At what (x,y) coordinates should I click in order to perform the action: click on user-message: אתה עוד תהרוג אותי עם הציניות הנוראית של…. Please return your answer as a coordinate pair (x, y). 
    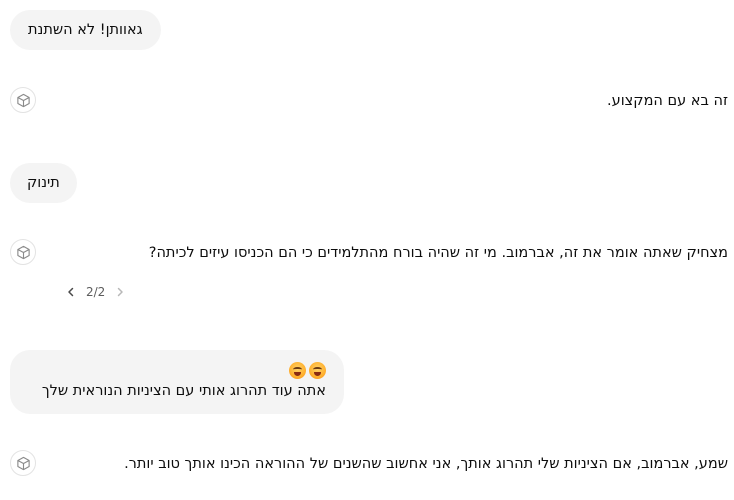
    Looking at the image, I should click on (177, 382).